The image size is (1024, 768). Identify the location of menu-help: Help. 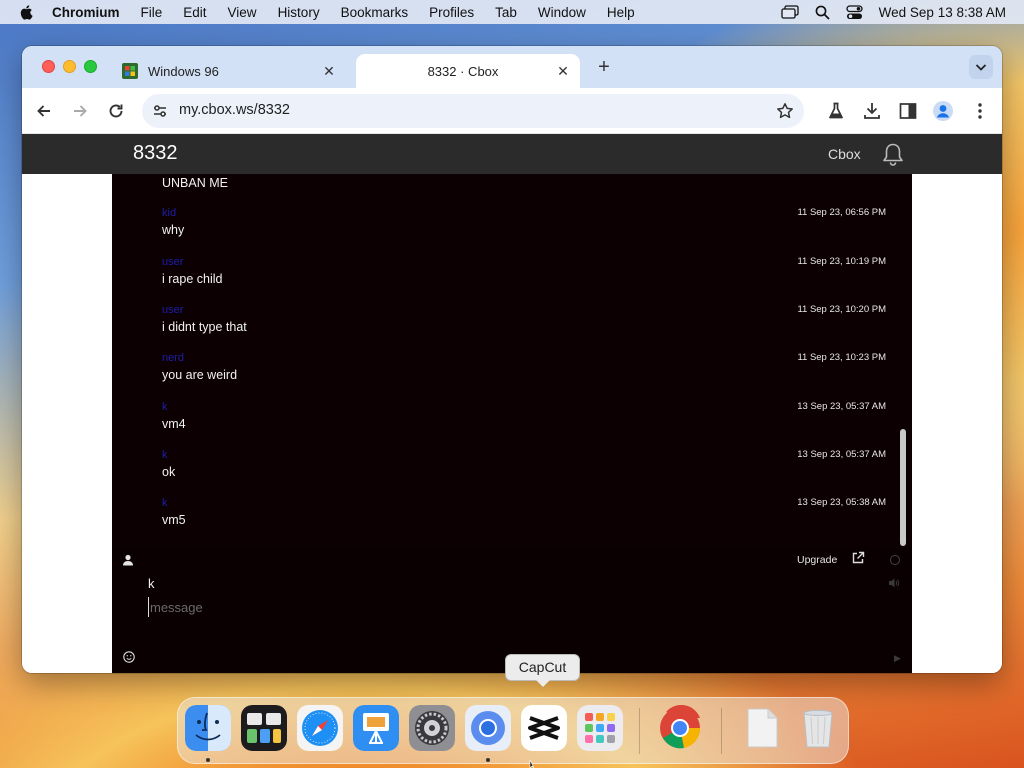
(621, 12).